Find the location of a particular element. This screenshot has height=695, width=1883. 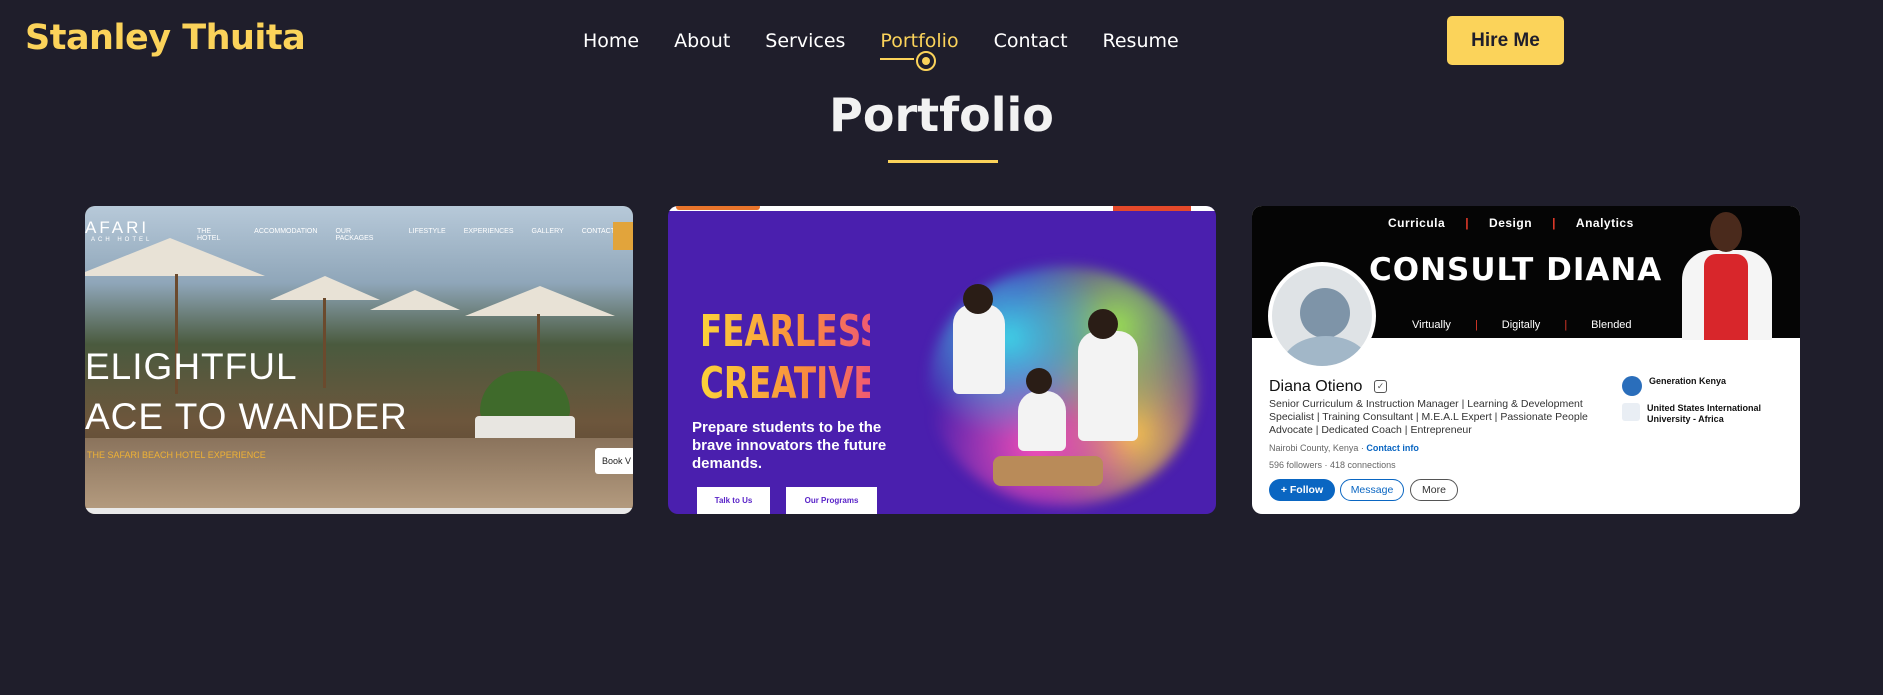

cursor-dot-icon is located at coordinates (926, 61).